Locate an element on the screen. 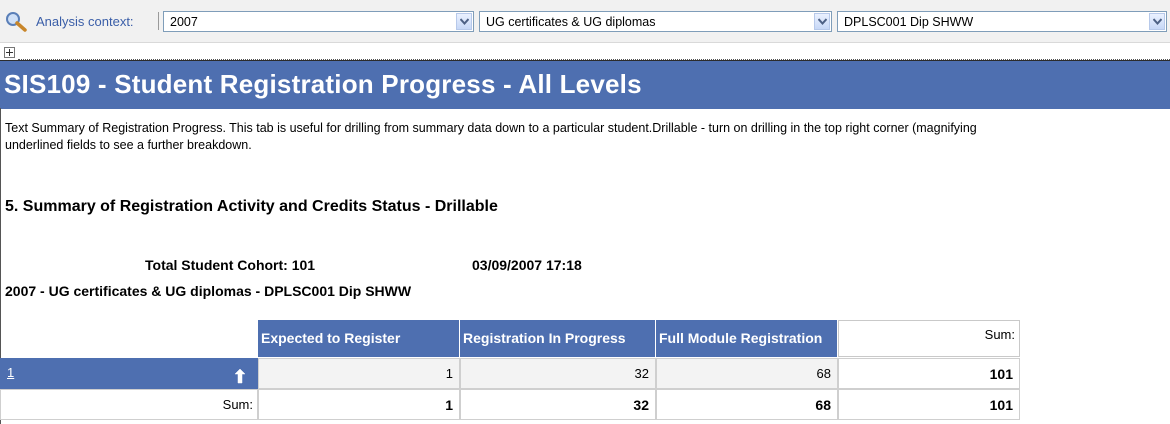 The image size is (1170, 424). programme-select-value: DPLSC001 Dip SHWW is located at coordinates (909, 22).